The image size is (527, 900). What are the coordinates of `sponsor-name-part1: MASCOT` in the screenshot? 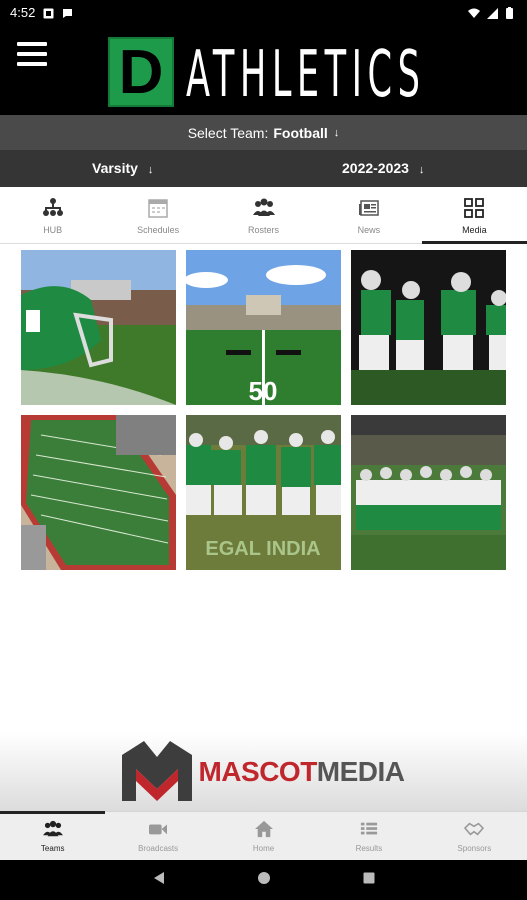 It's located at (257, 771).